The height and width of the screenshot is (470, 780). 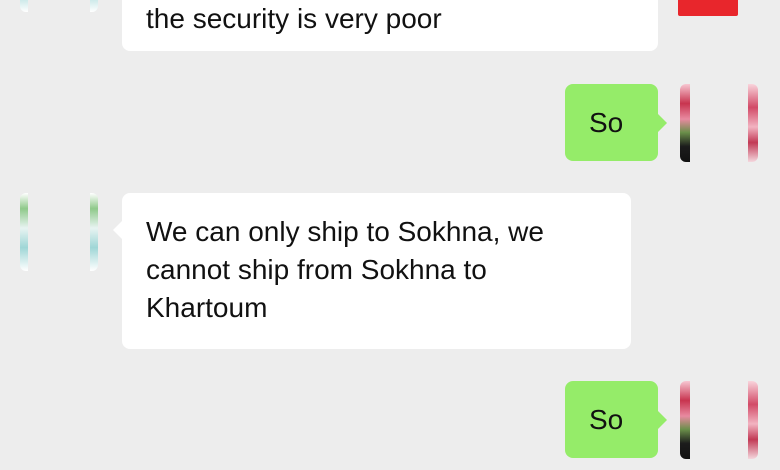 What do you see at coordinates (345, 231) in the screenshot?
I see `message-text-line: We can only ship to Sokhna, we` at bounding box center [345, 231].